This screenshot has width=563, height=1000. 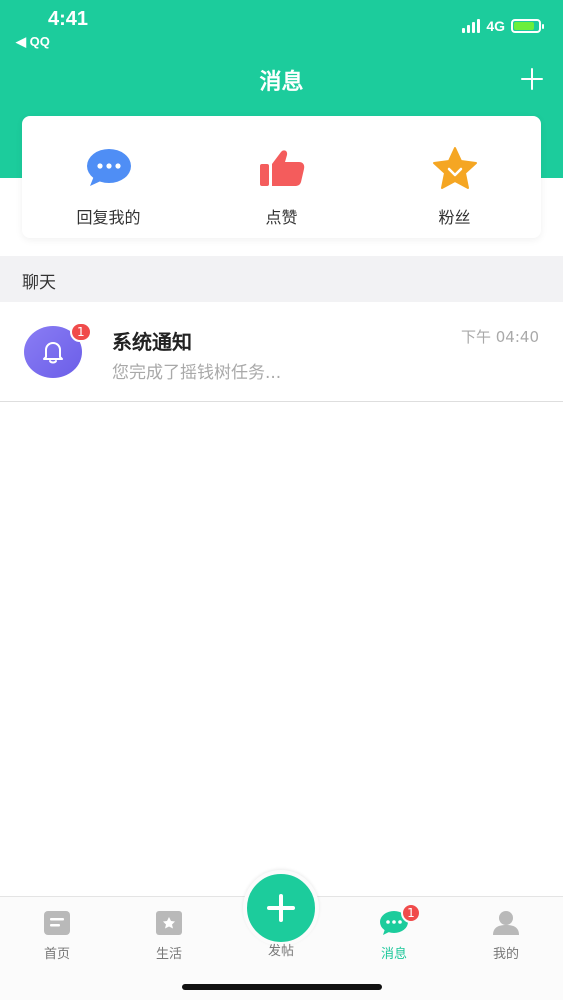 What do you see at coordinates (454, 217) in the screenshot?
I see `quick-action-label: 粉丝` at bounding box center [454, 217].